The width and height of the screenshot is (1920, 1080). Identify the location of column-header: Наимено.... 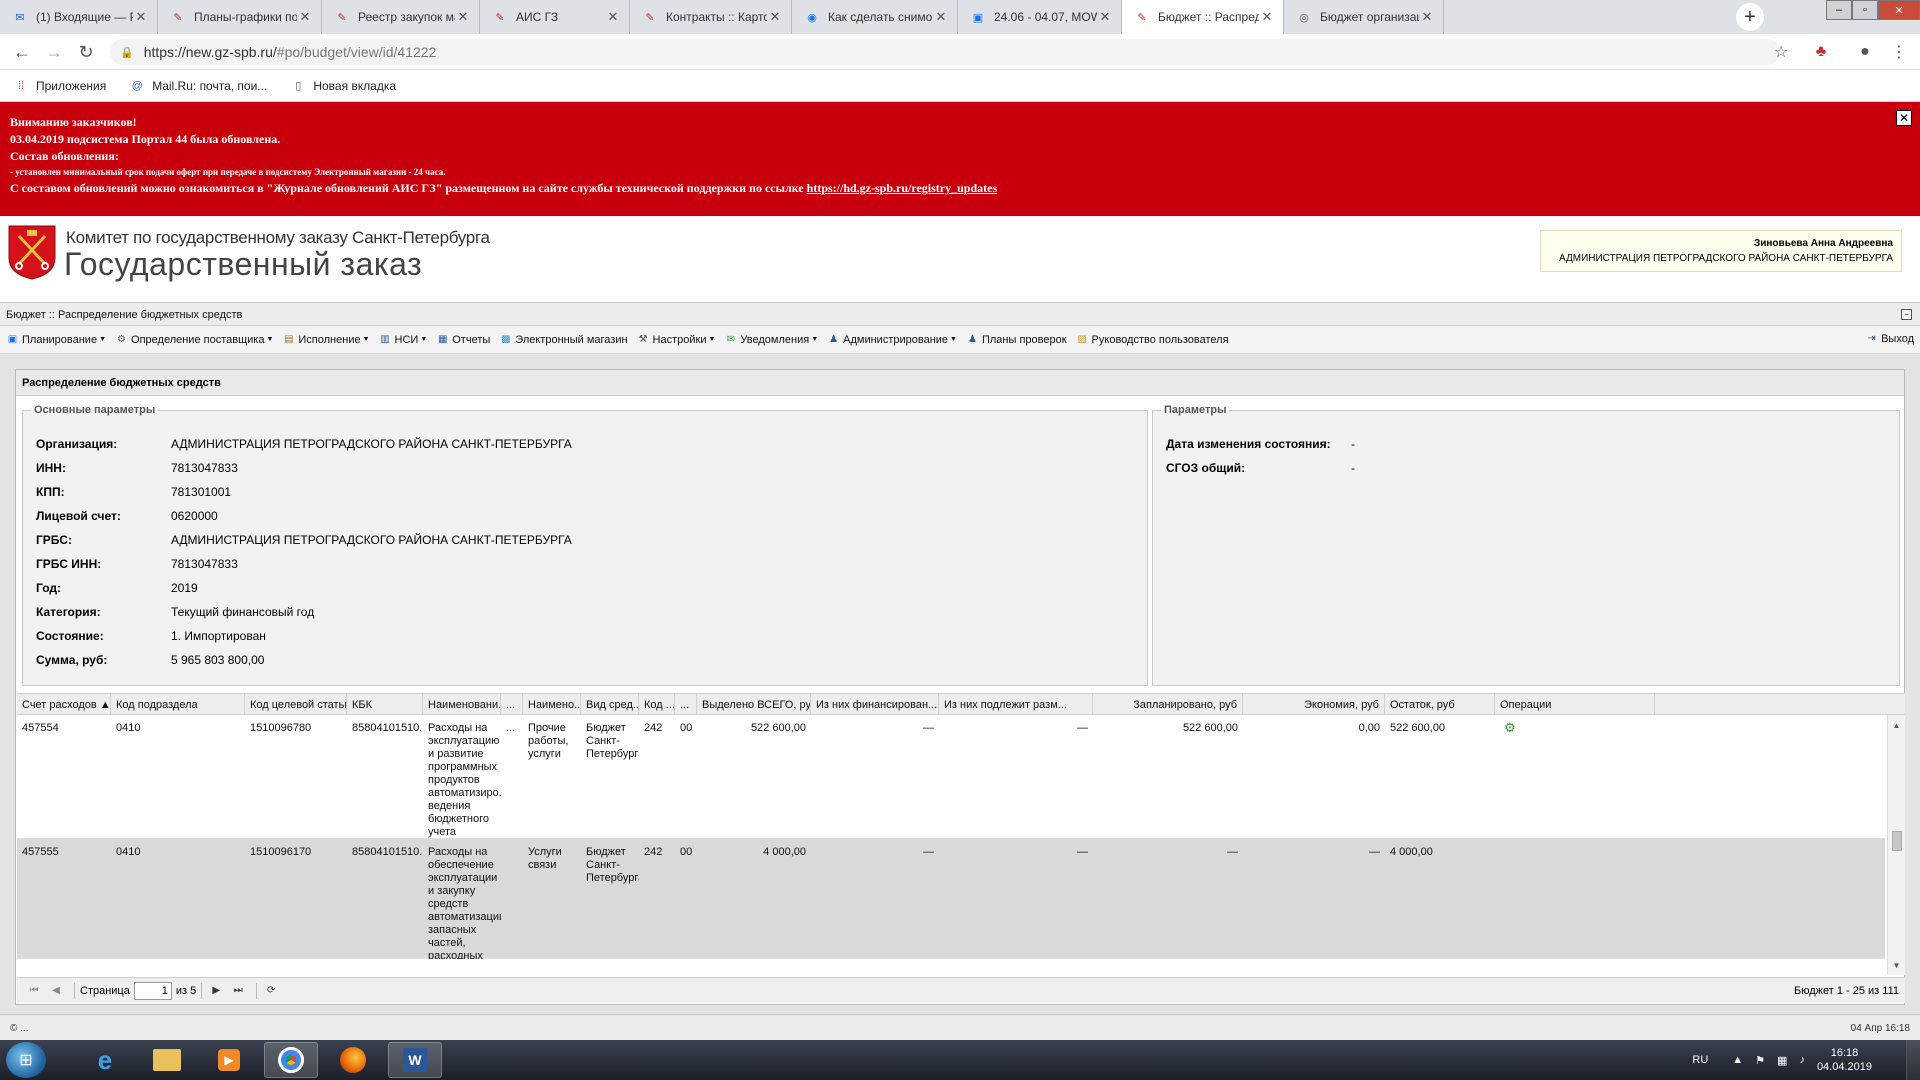
(552, 704).